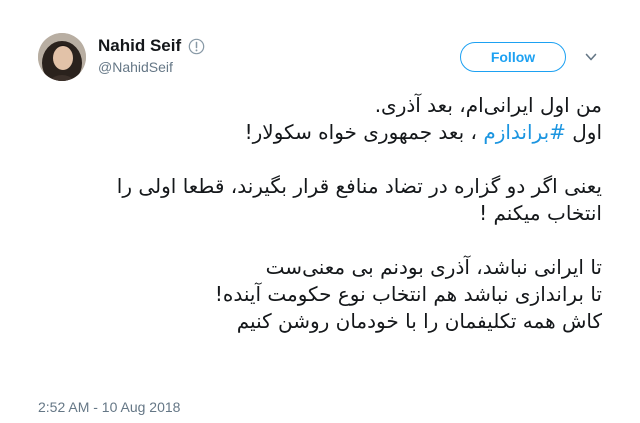 The image size is (640, 423). What do you see at coordinates (540, 213) in the screenshot?
I see `tweet-line: انتخاب میکنم !` at bounding box center [540, 213].